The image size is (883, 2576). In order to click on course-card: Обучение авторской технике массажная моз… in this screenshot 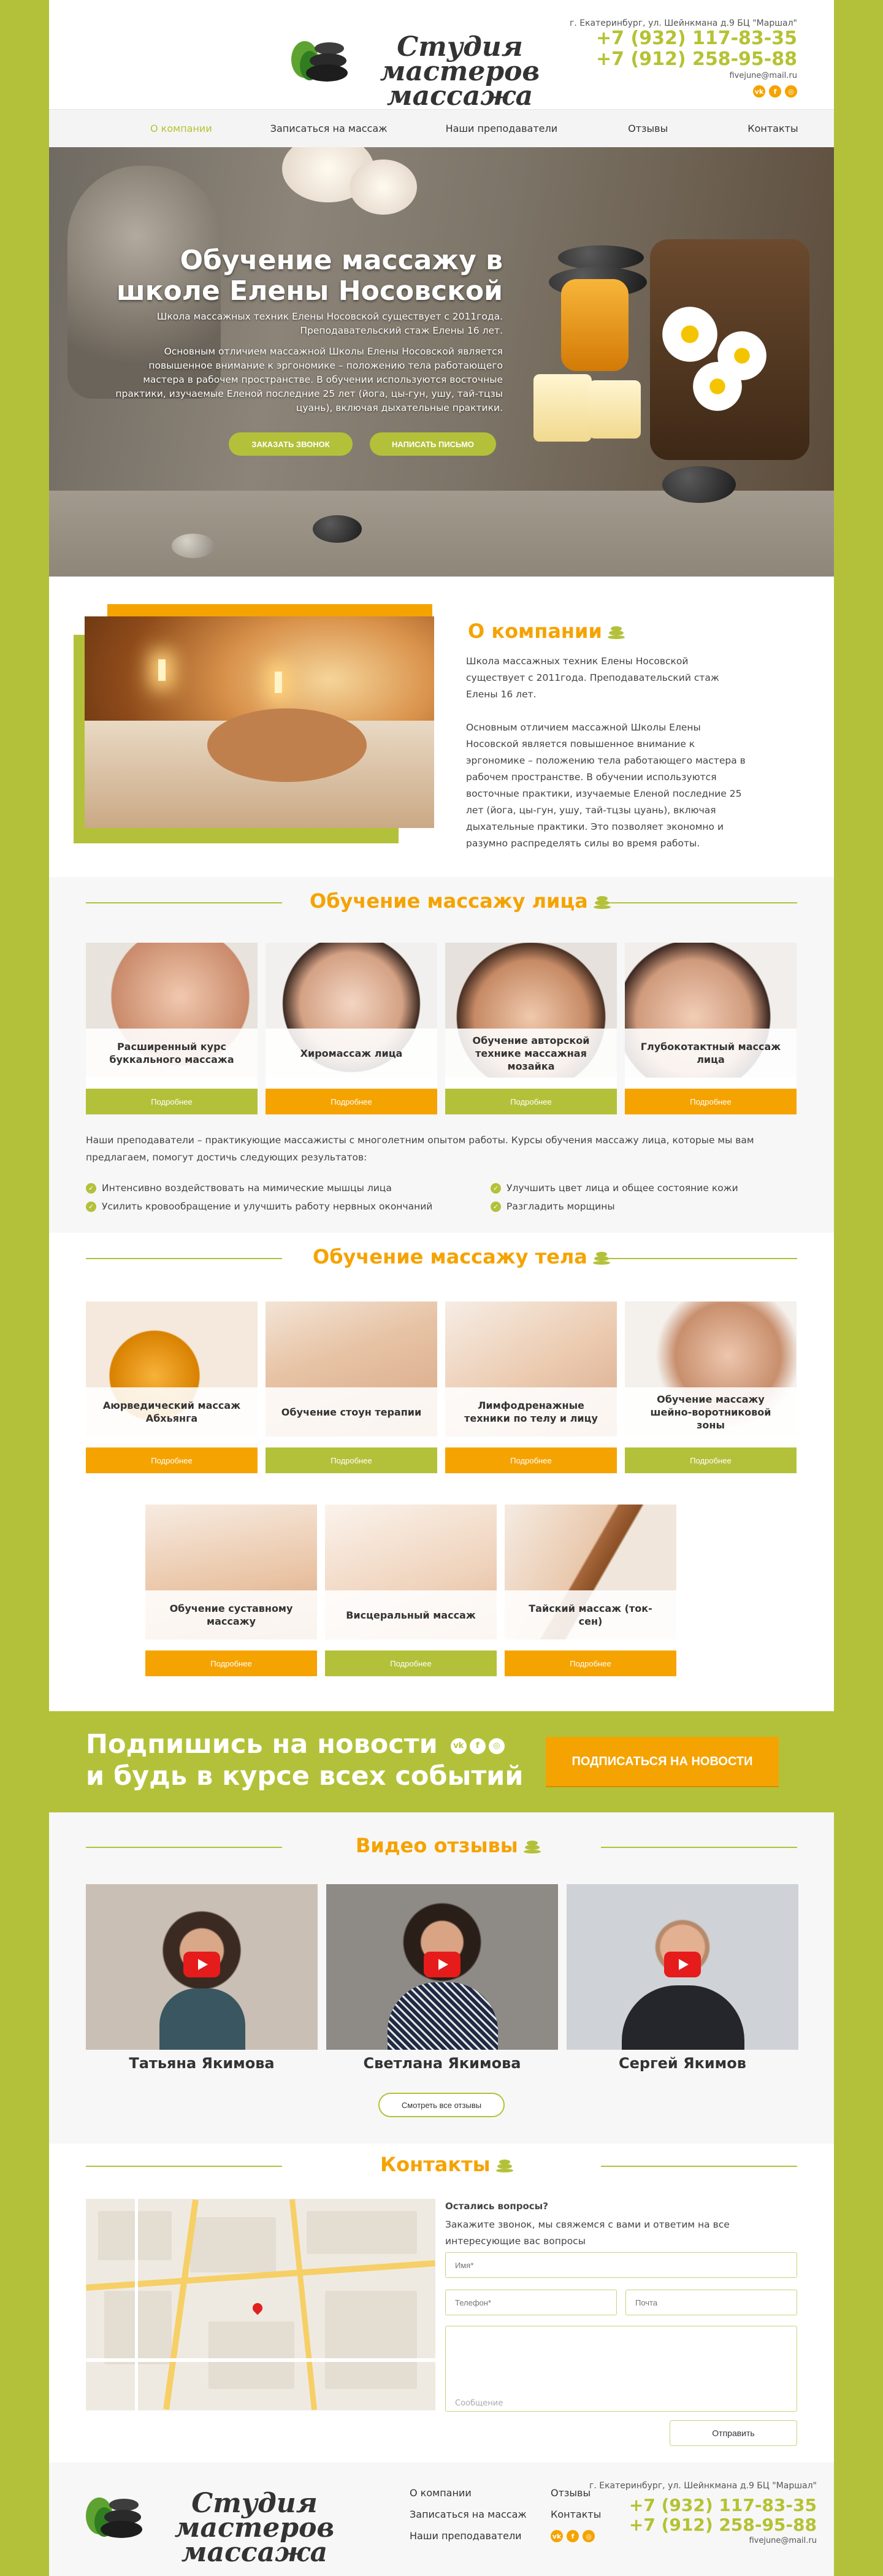, I will do `click(531, 1028)`.